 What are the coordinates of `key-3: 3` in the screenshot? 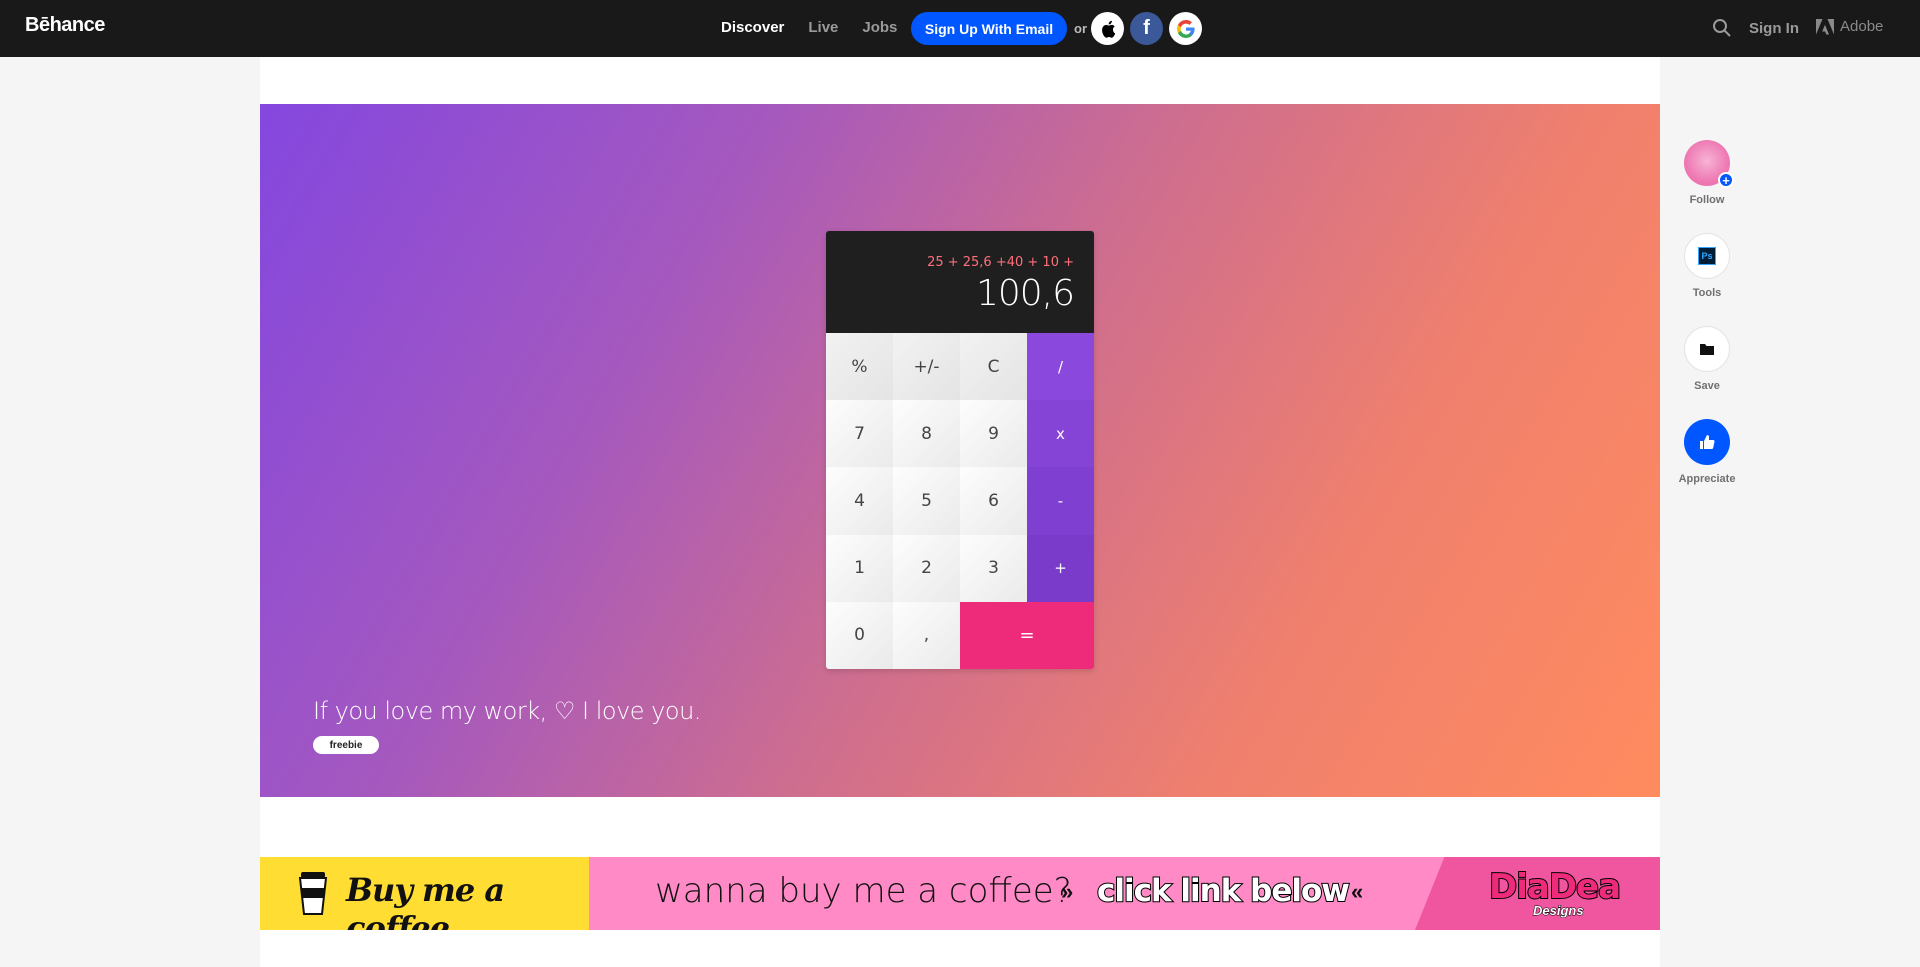 It's located at (993, 568).